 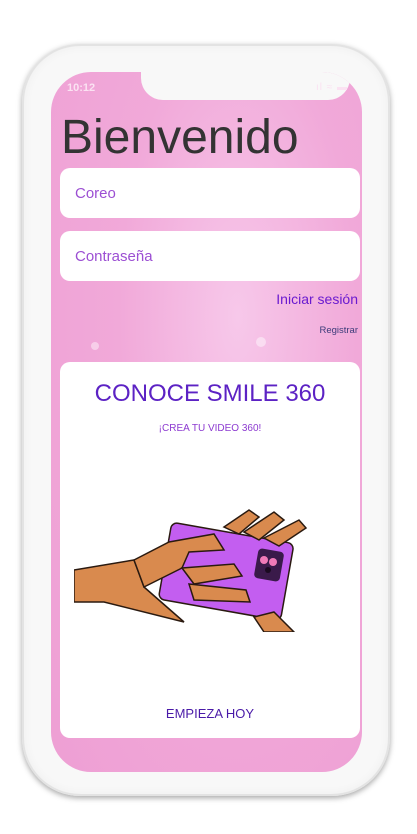 What do you see at coordinates (81, 88) in the screenshot?
I see `status-time: 10:12` at bounding box center [81, 88].